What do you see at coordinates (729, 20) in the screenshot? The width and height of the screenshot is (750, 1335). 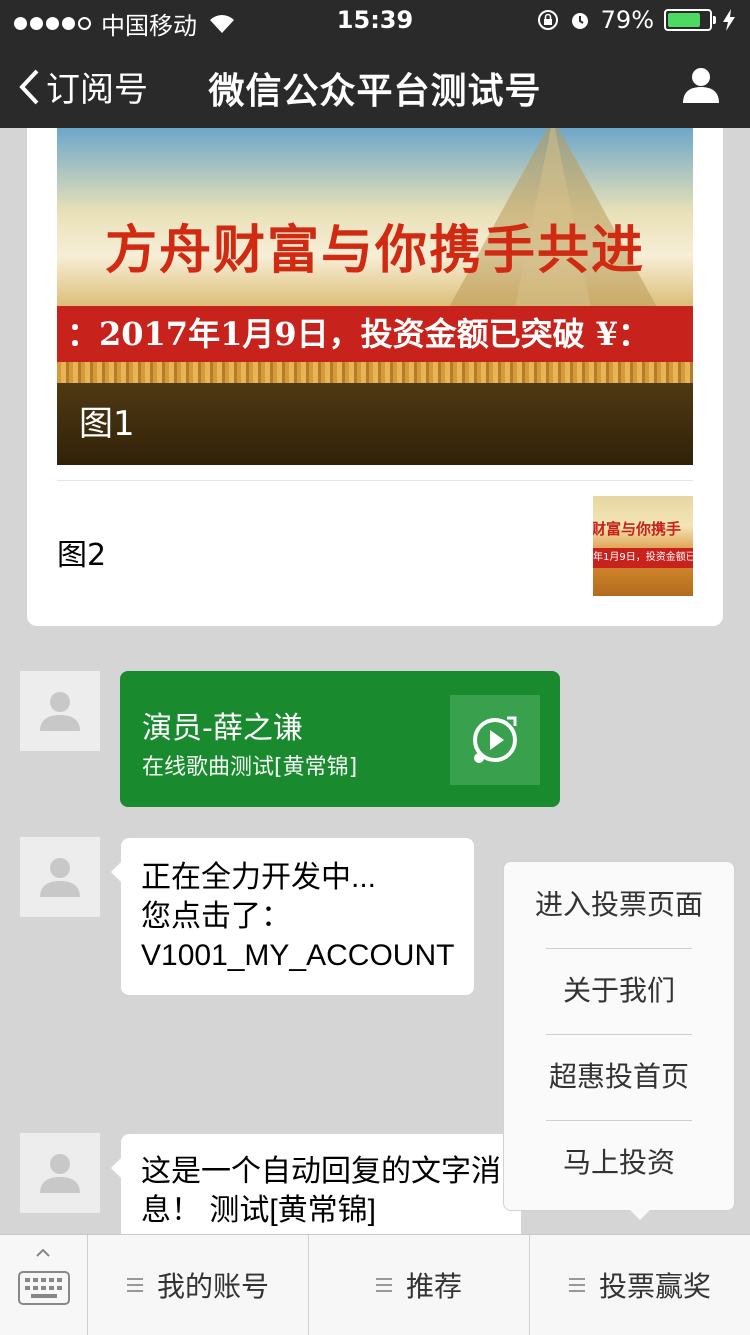 I see `charging-icon` at bounding box center [729, 20].